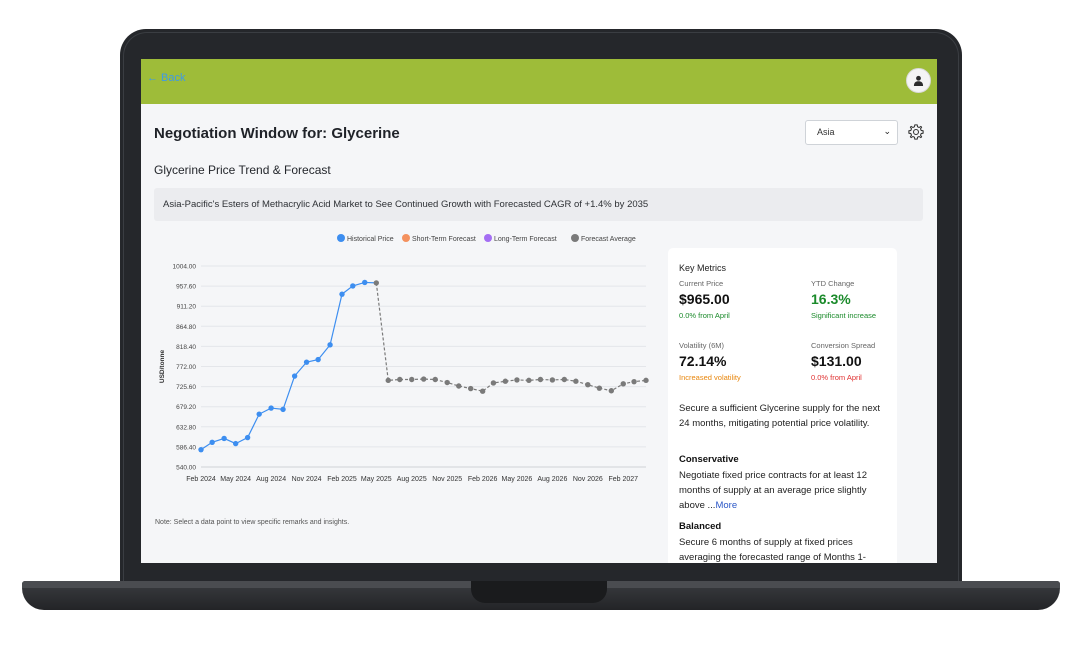 The image size is (1085, 645). What do you see at coordinates (843, 345) in the screenshot?
I see `metric-label: Conversion Spread` at bounding box center [843, 345].